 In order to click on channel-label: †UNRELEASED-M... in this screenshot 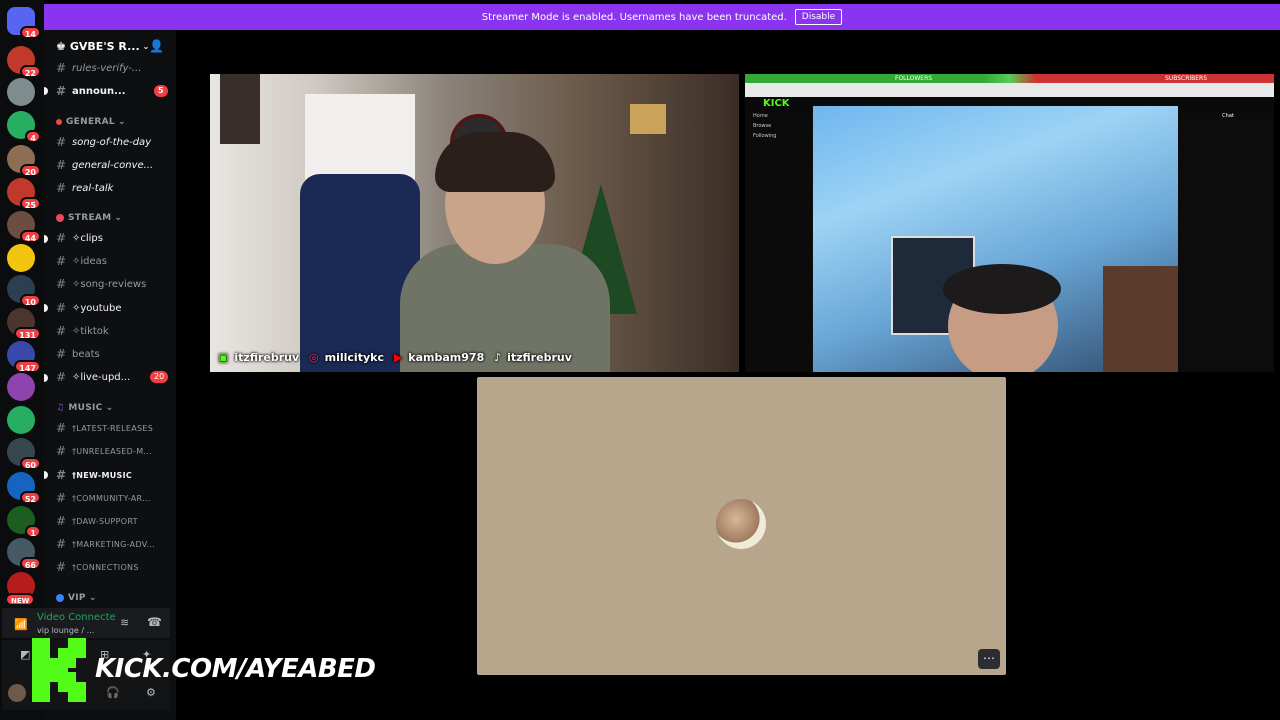, I will do `click(112, 451)`.